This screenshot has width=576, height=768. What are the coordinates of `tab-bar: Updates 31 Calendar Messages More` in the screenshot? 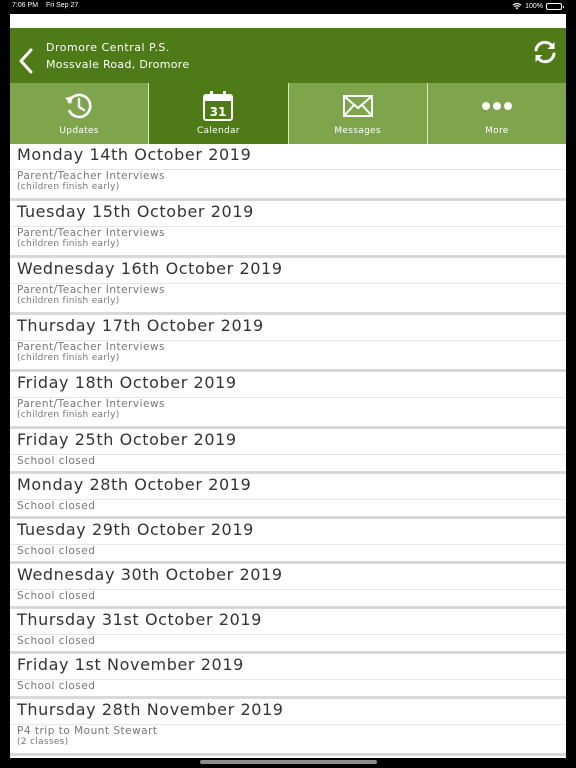 It's located at (288, 113).